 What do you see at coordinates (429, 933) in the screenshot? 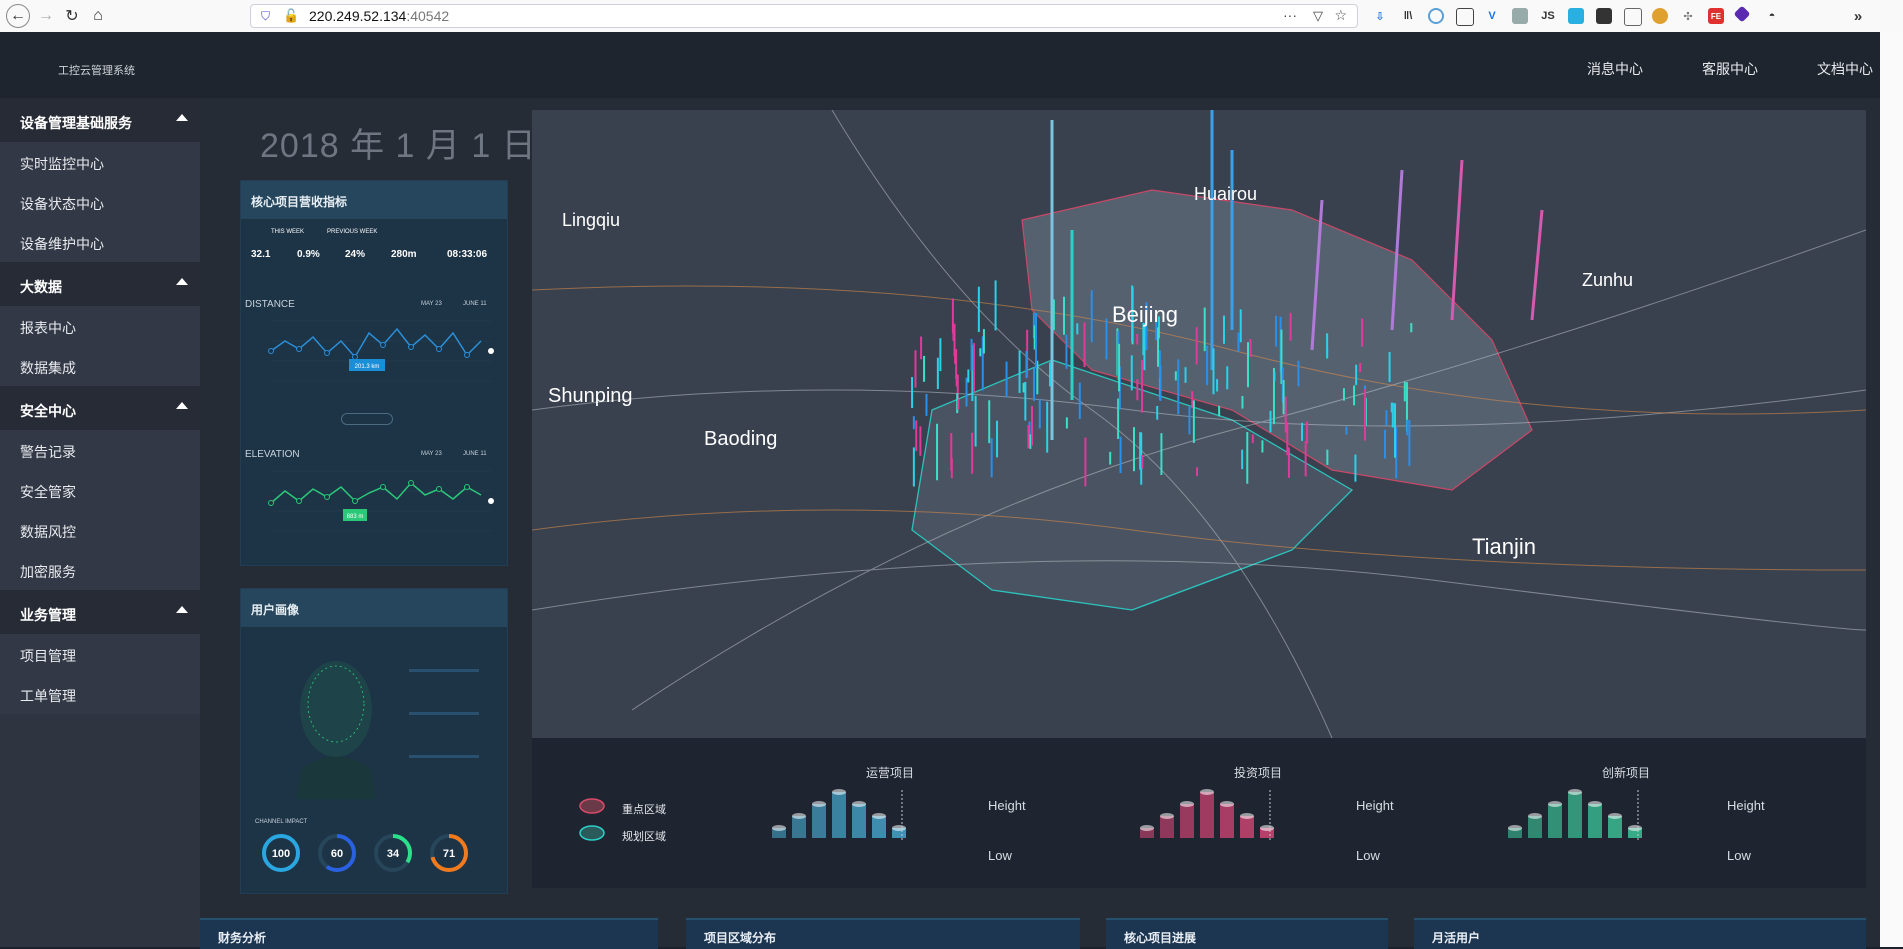
I see `finance-analysis-card: 财务分析` at bounding box center [429, 933].